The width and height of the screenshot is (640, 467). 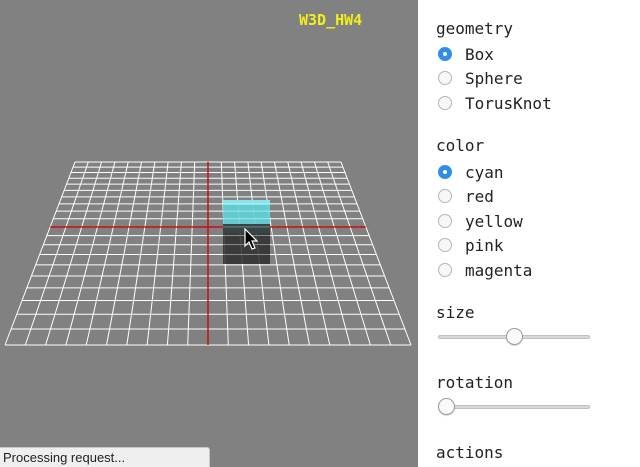 What do you see at coordinates (494, 221) in the screenshot?
I see `radio-label: yellow` at bounding box center [494, 221].